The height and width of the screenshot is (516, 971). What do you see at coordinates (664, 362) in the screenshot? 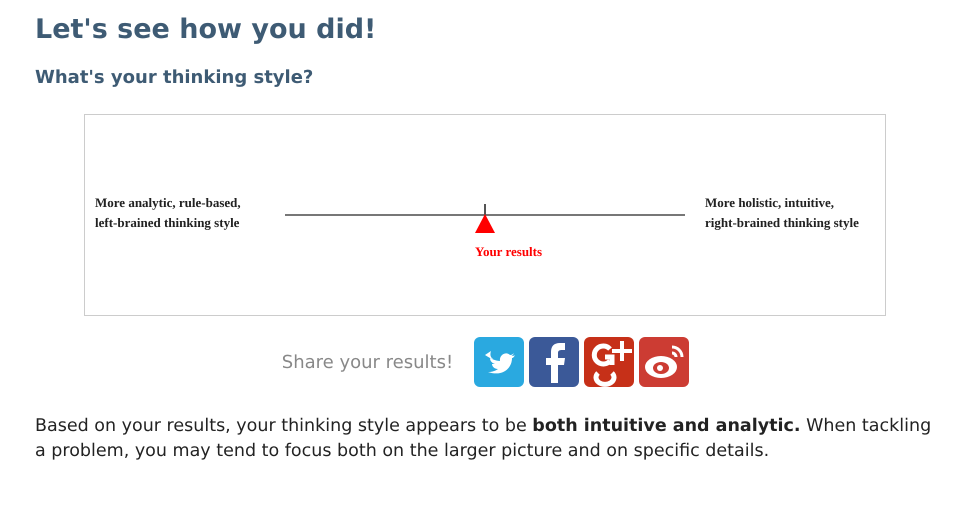
I see `weibo-icon` at bounding box center [664, 362].